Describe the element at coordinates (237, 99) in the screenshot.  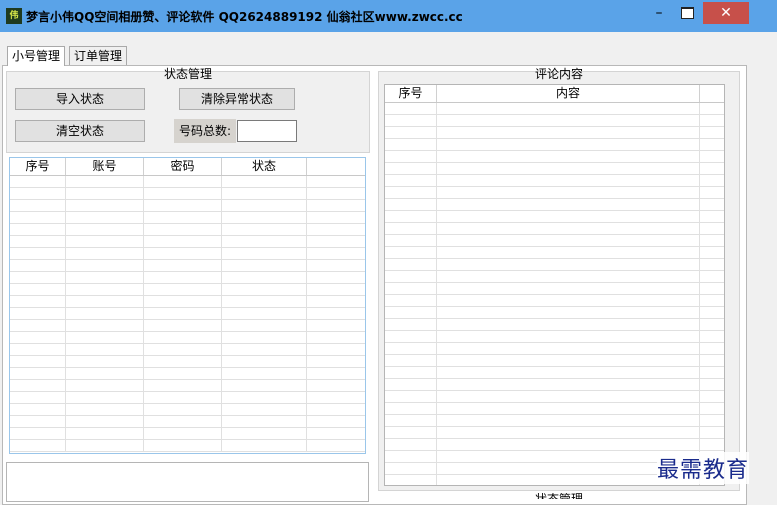
I see `clear-abnormal-status-button: 清除异常状态` at that location.